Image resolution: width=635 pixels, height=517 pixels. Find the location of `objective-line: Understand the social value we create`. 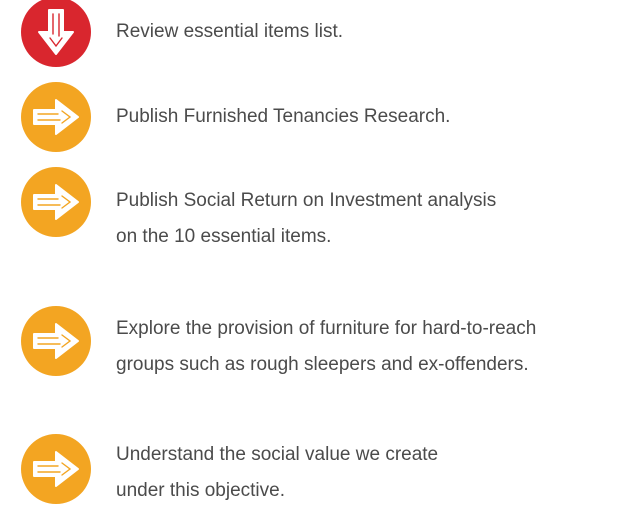

objective-line: Understand the social value we create is located at coordinates (277, 454).